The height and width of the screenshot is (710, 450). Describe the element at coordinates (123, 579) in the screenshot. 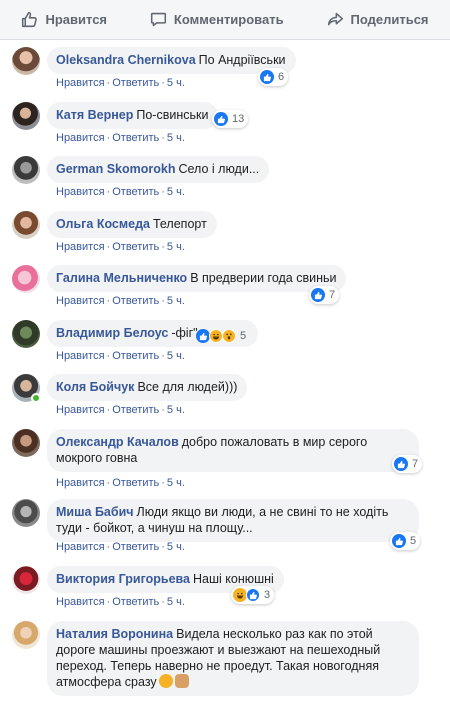

I see `comment-author: Виктория Григорьева` at that location.